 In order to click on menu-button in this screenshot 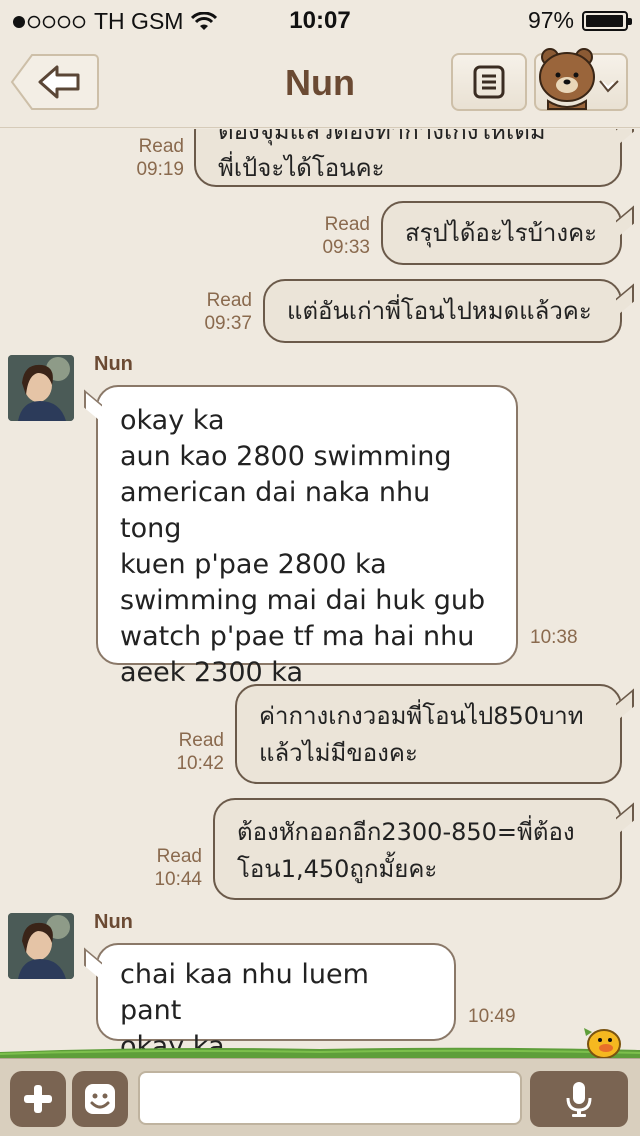, I will do `click(489, 82)`.